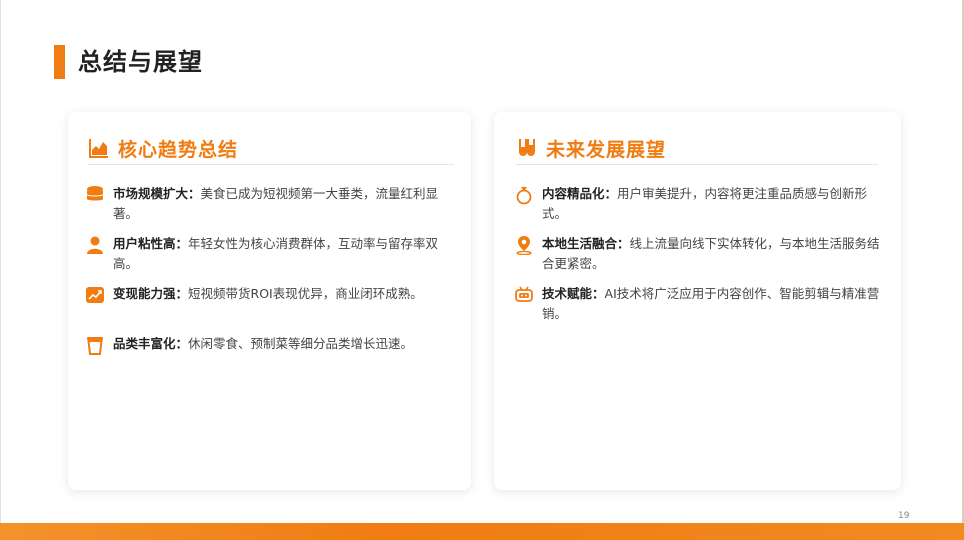 Image resolution: width=964 pixels, height=540 pixels. Describe the element at coordinates (95, 193) in the screenshot. I see `coins-stack-icon` at that location.